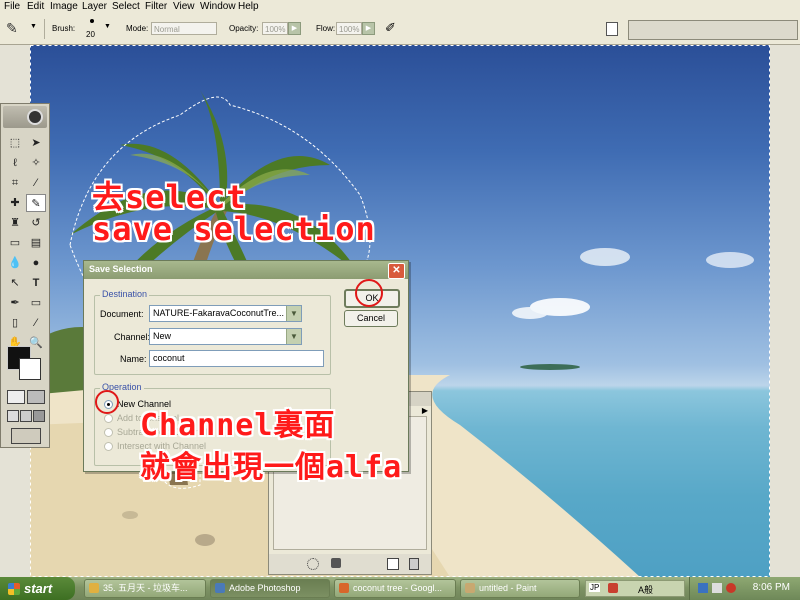 The width and height of the screenshot is (800, 600). I want to click on name-value: coconut, so click(169, 358).